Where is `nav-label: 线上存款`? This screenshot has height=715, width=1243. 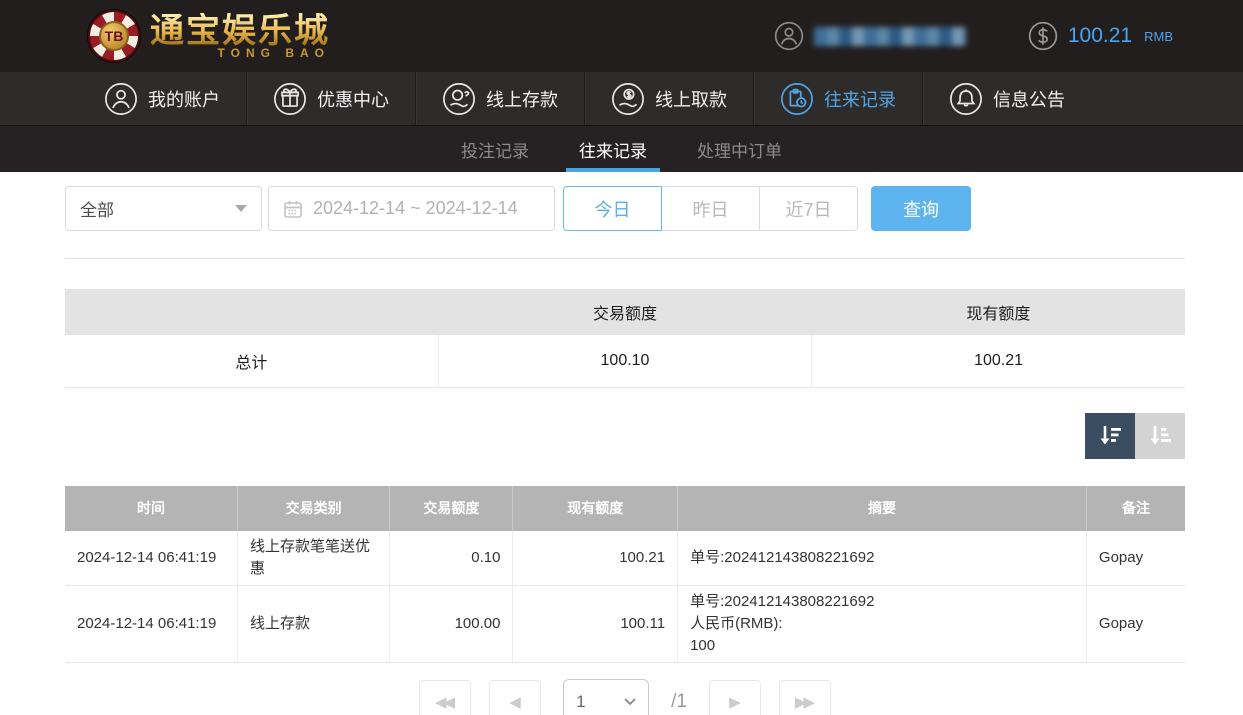
nav-label: 线上存款 is located at coordinates (522, 99).